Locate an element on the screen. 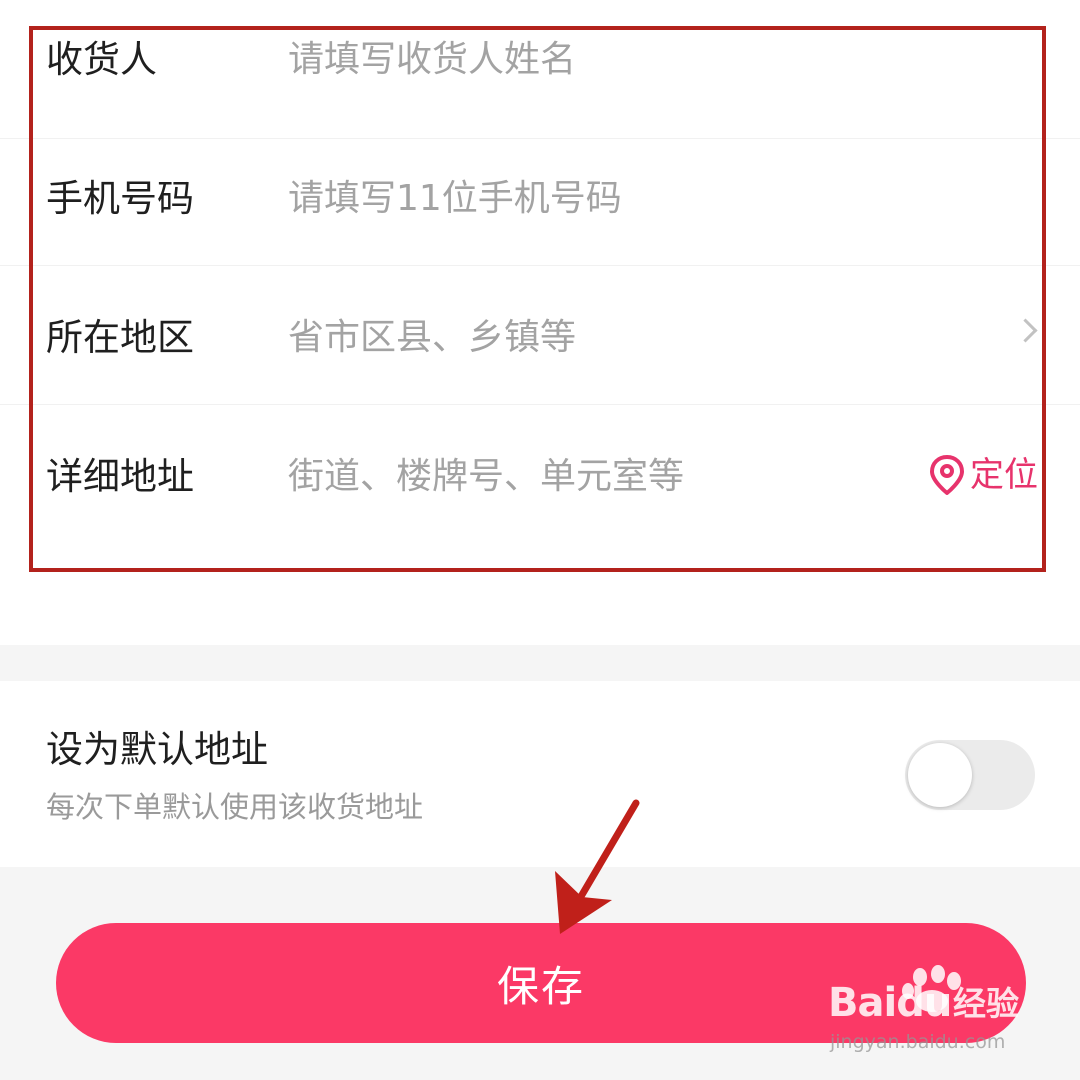  form-row-recipient: 收货人 请填写收货人姓名 is located at coordinates (540, 69).